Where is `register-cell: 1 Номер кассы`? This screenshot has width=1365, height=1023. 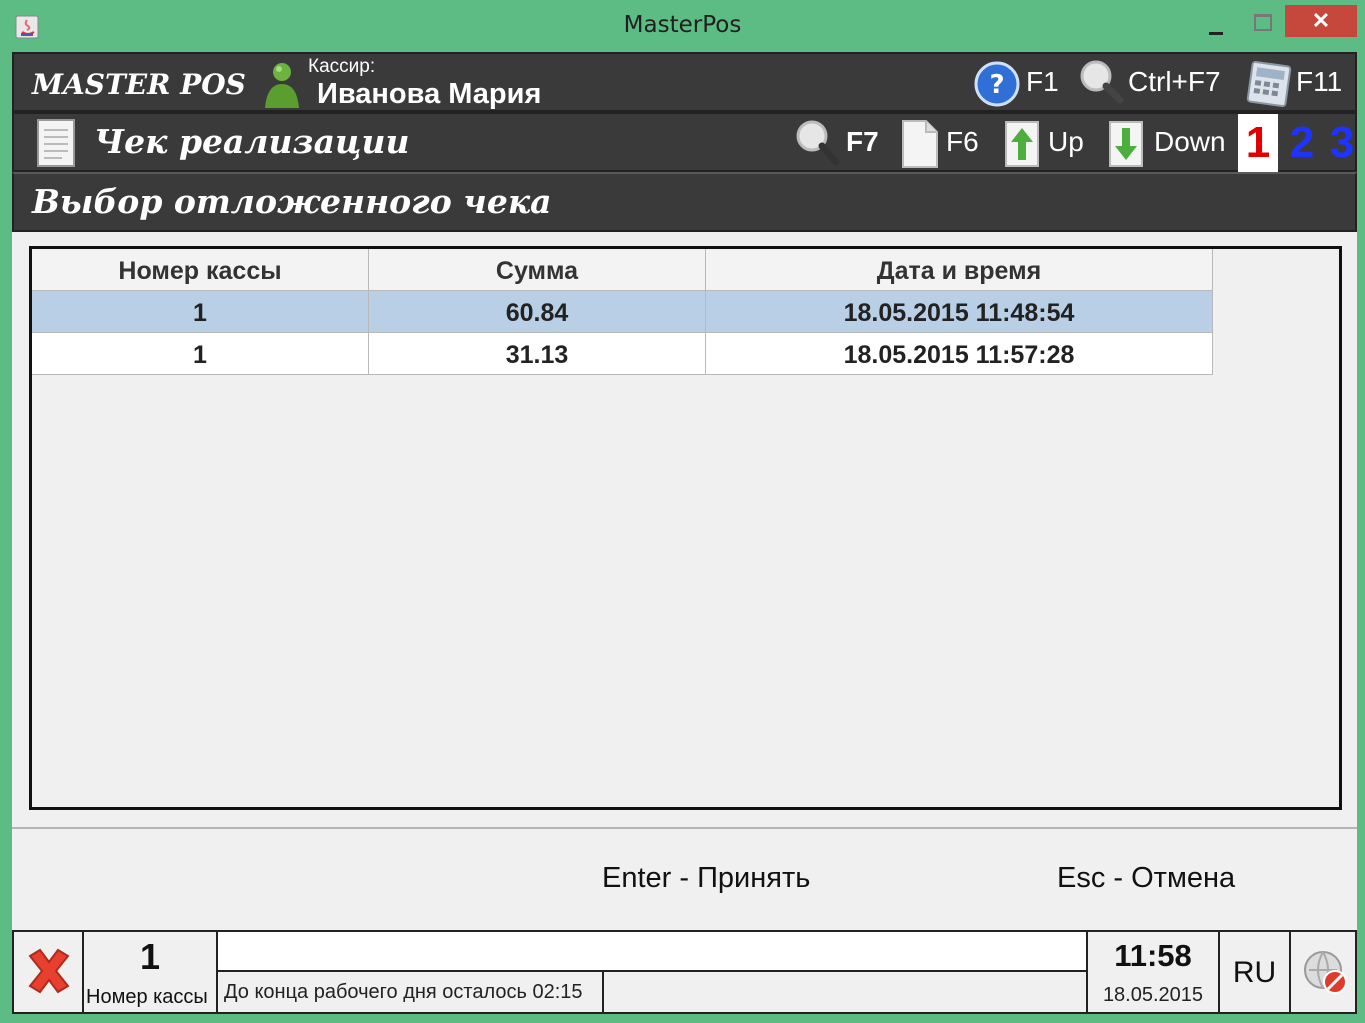
register-cell: 1 Номер кассы is located at coordinates (151, 972).